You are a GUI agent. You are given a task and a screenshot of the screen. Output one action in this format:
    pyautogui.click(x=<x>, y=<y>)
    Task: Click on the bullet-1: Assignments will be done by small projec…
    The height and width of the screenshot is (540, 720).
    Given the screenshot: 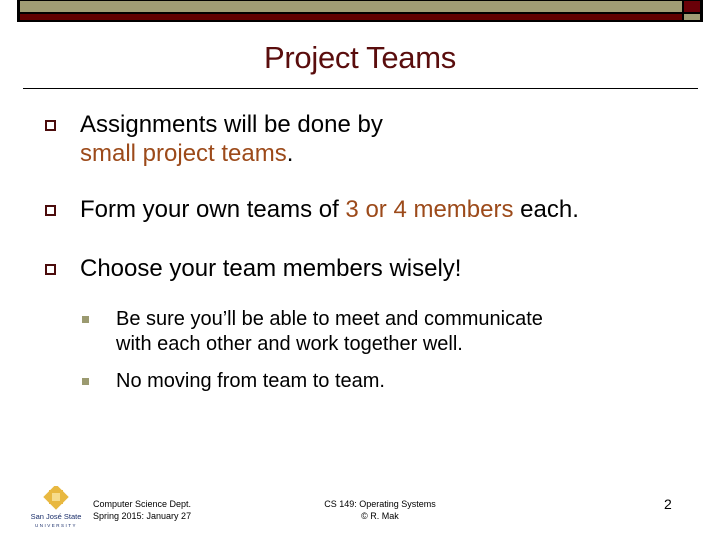 What is the action you would take?
    pyautogui.click(x=214, y=139)
    